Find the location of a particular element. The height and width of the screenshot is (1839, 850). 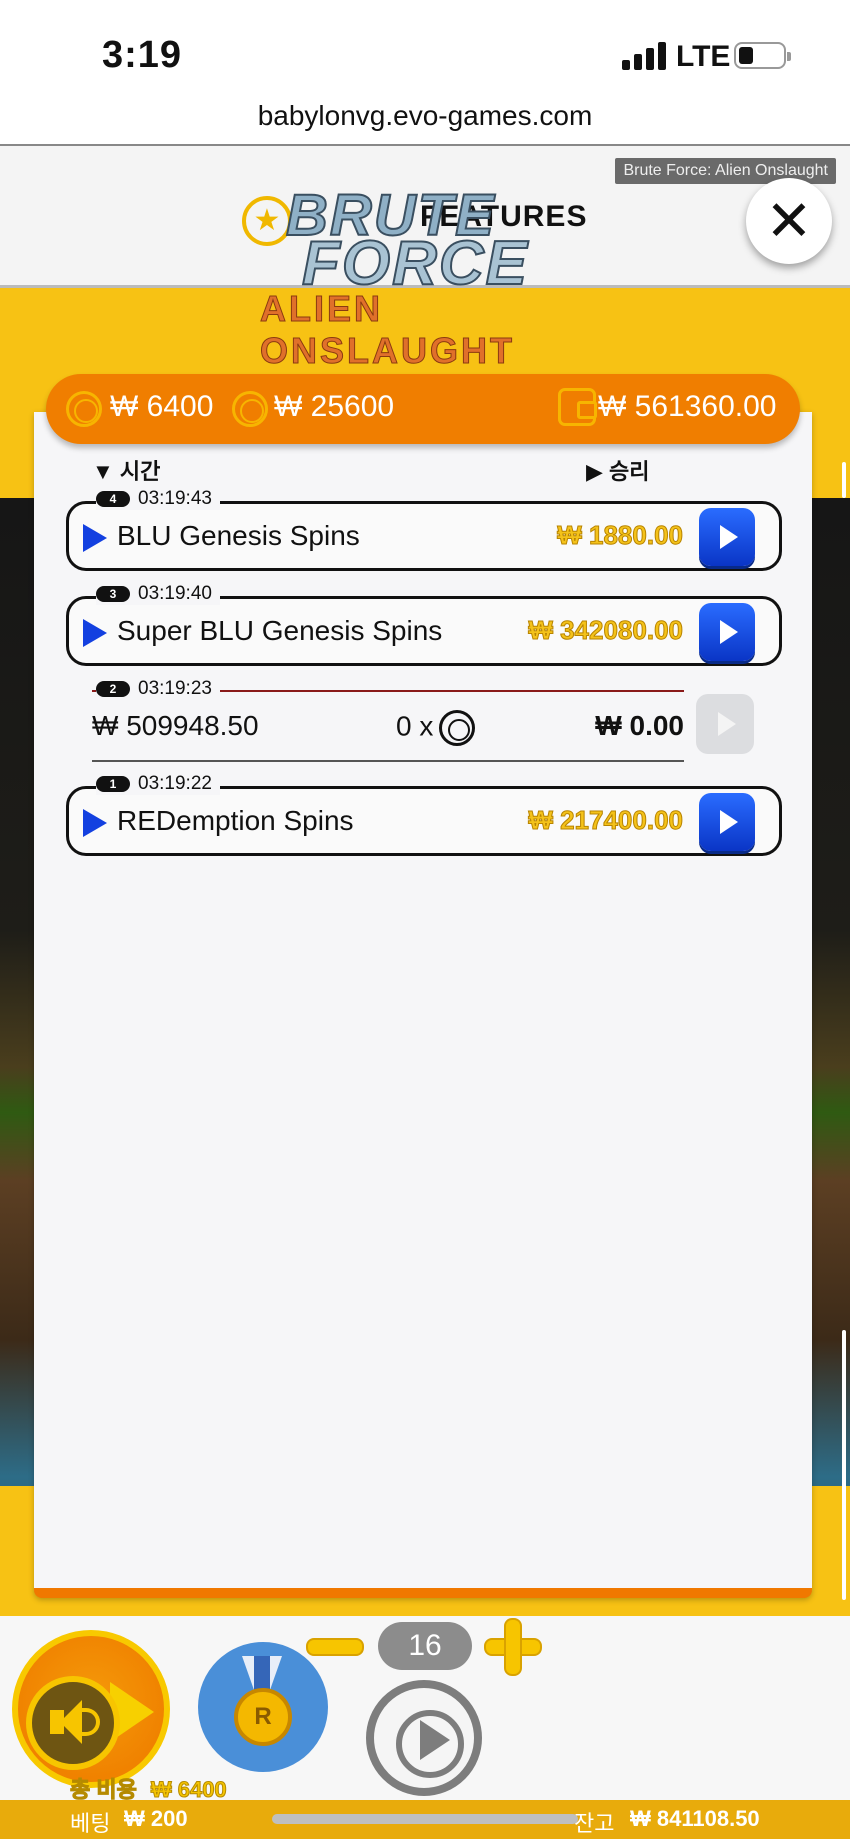

multiplier: 0 x is located at coordinates (436, 728).